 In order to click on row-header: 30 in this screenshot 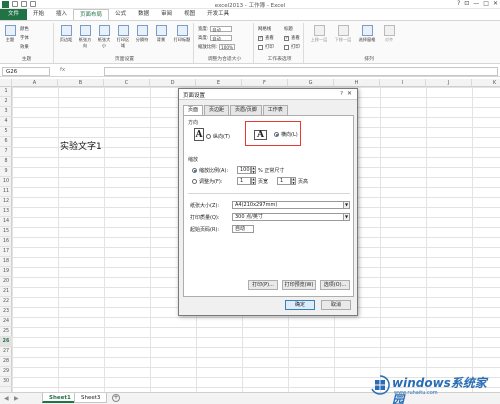, I will do `click(6, 382)`.